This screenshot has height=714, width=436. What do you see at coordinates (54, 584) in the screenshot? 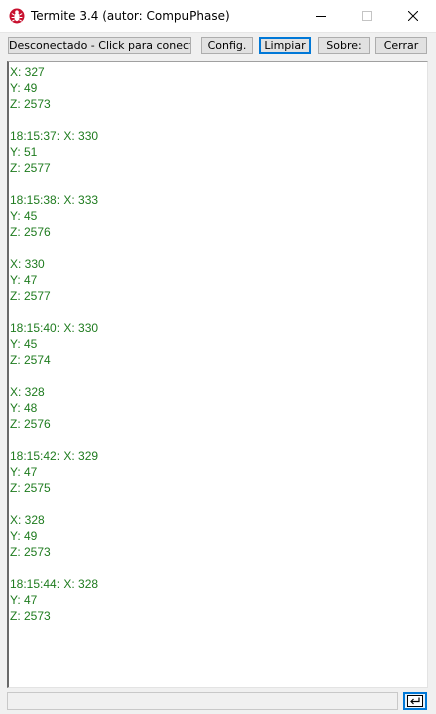
I see `log-line: 18:15:44: X: 328` at bounding box center [54, 584].